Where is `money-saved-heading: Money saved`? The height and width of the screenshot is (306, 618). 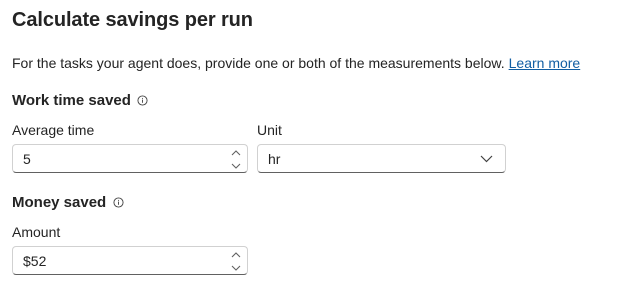
money-saved-heading: Money saved is located at coordinates (68, 202).